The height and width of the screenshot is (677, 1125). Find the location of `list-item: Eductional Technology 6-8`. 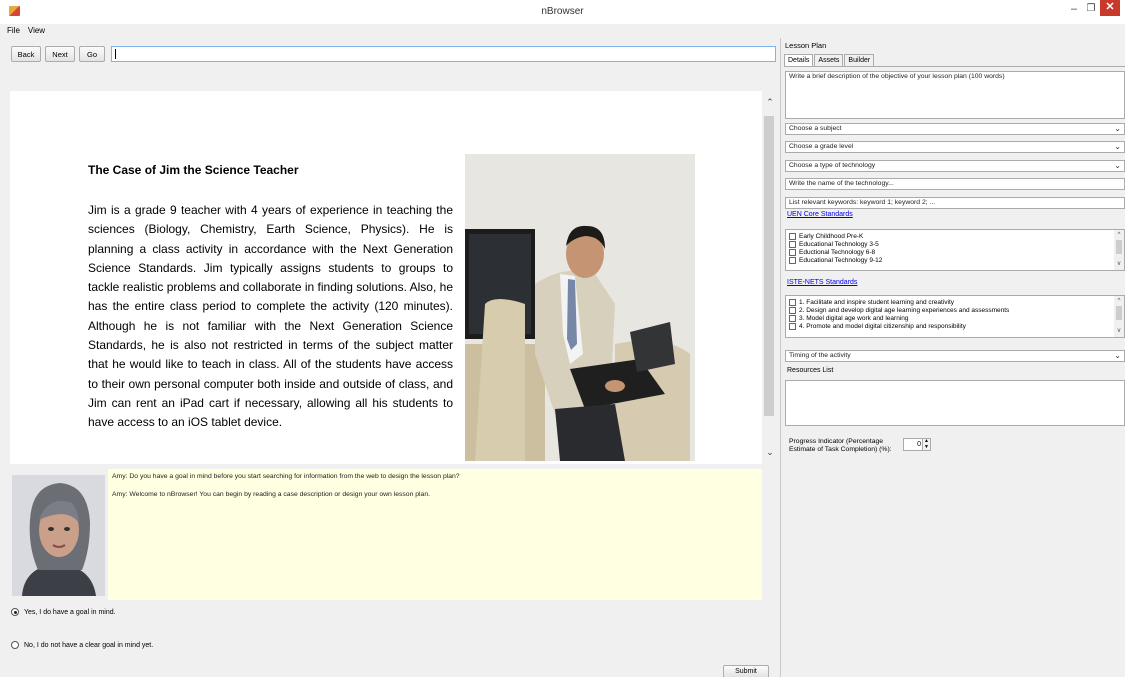

list-item: Eductional Technology 6-8 is located at coordinates (955, 252).